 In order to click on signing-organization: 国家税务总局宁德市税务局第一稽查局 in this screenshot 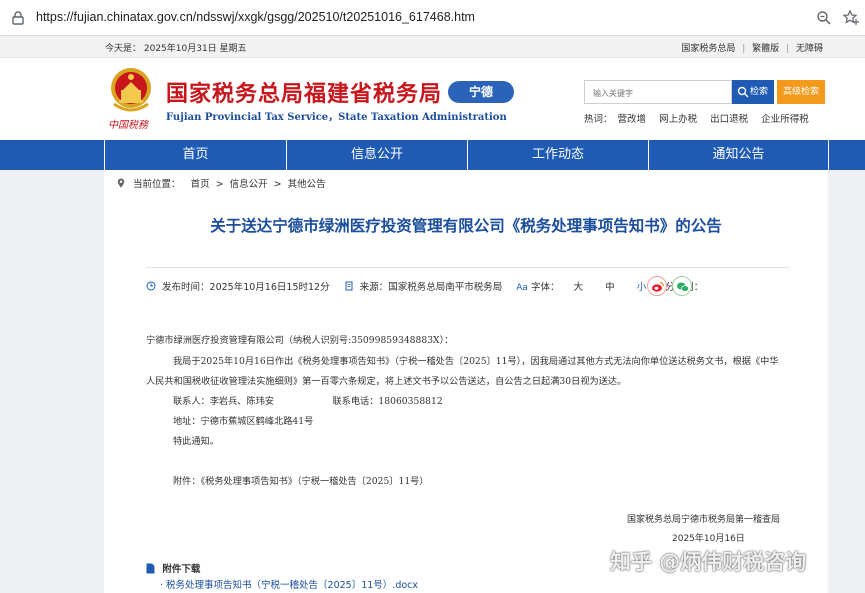, I will do `click(704, 520)`.